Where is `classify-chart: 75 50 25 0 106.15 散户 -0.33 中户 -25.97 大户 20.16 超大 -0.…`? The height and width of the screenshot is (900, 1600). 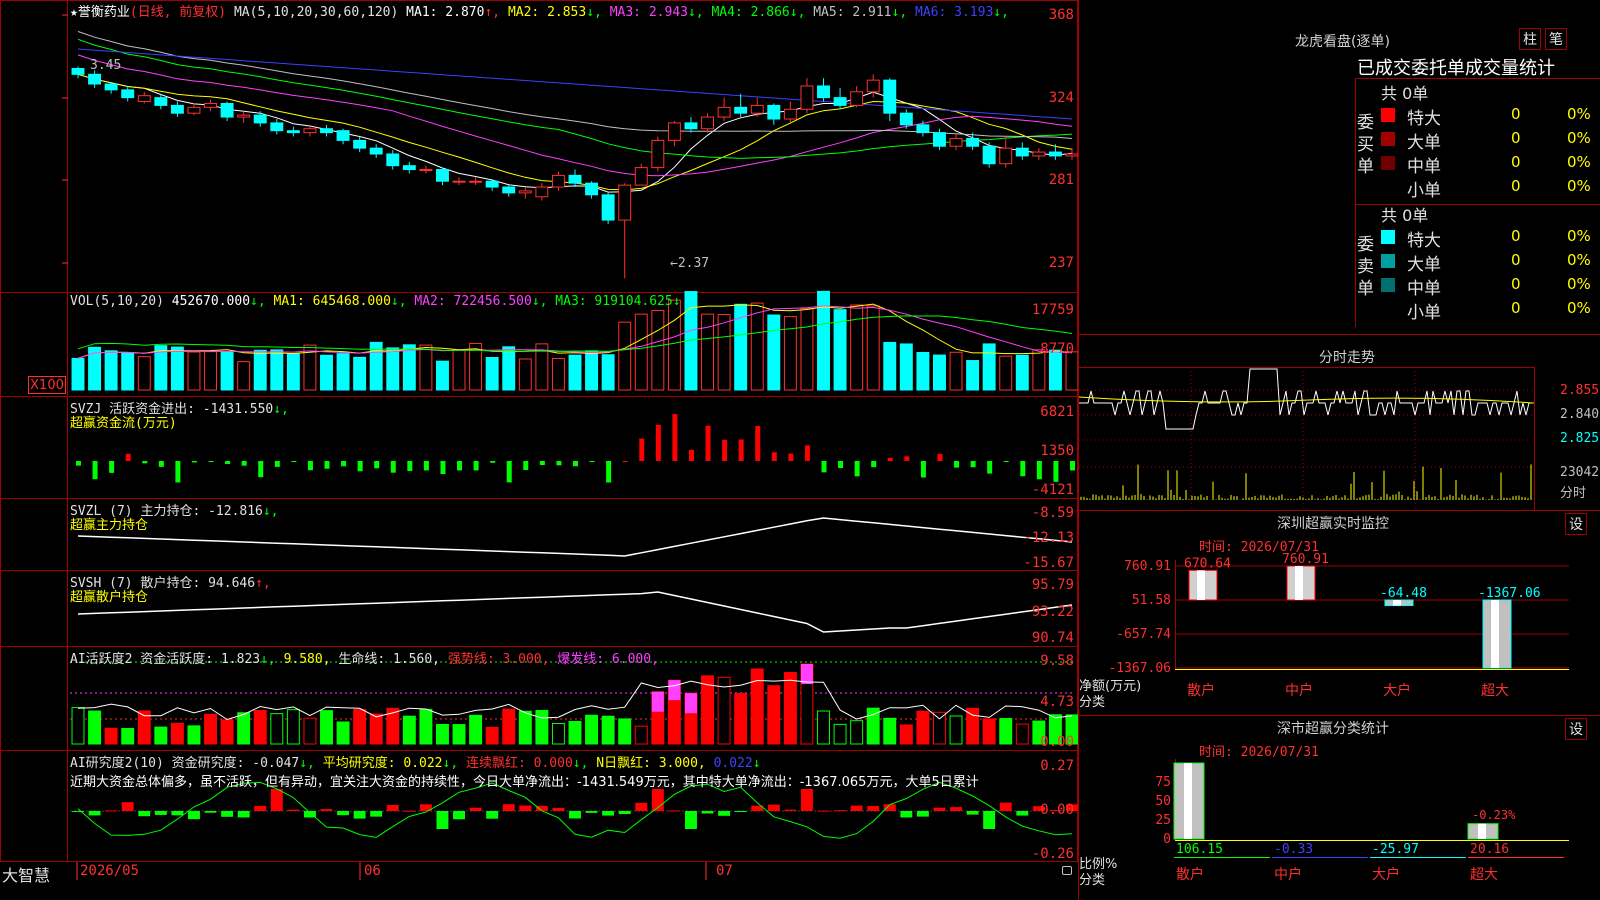 classify-chart: 75 50 25 0 106.15 散户 -0.33 中户 -25.97 大户 20.16 超大 -0.… is located at coordinates (1362, 821).